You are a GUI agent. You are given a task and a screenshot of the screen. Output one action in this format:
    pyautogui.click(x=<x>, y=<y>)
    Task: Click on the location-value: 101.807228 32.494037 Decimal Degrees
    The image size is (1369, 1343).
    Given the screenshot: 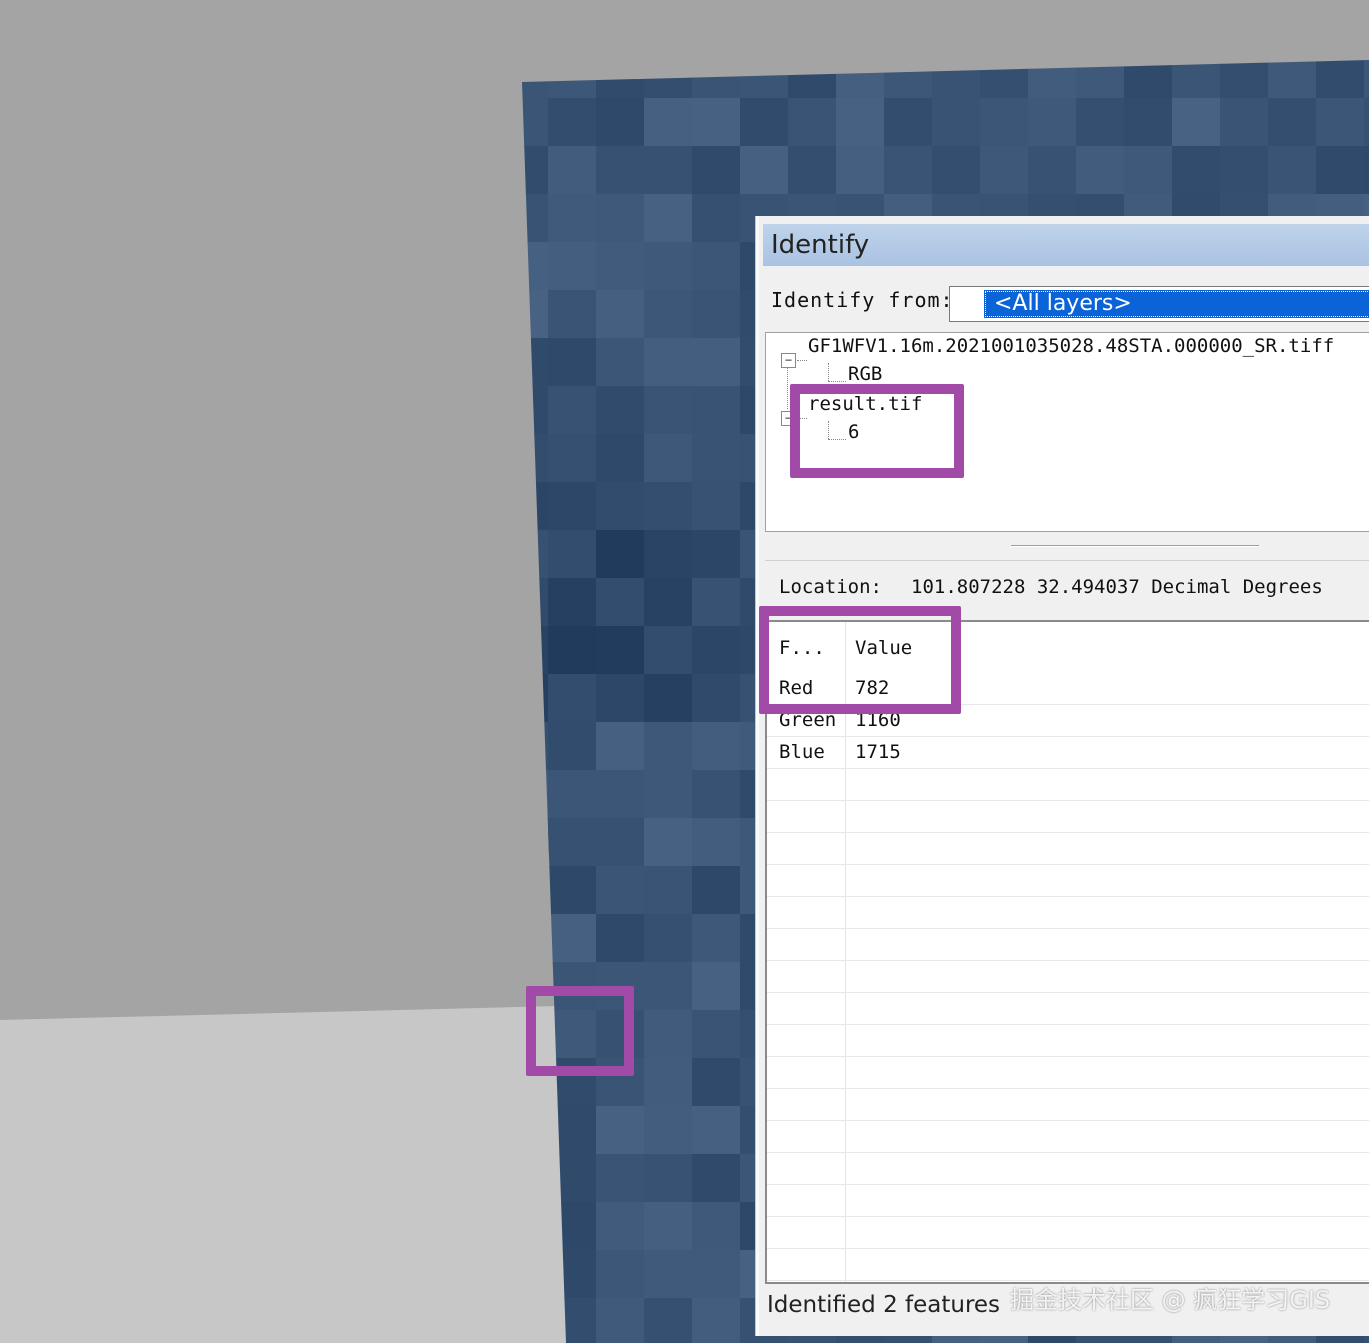 What is the action you would take?
    pyautogui.click(x=1117, y=587)
    